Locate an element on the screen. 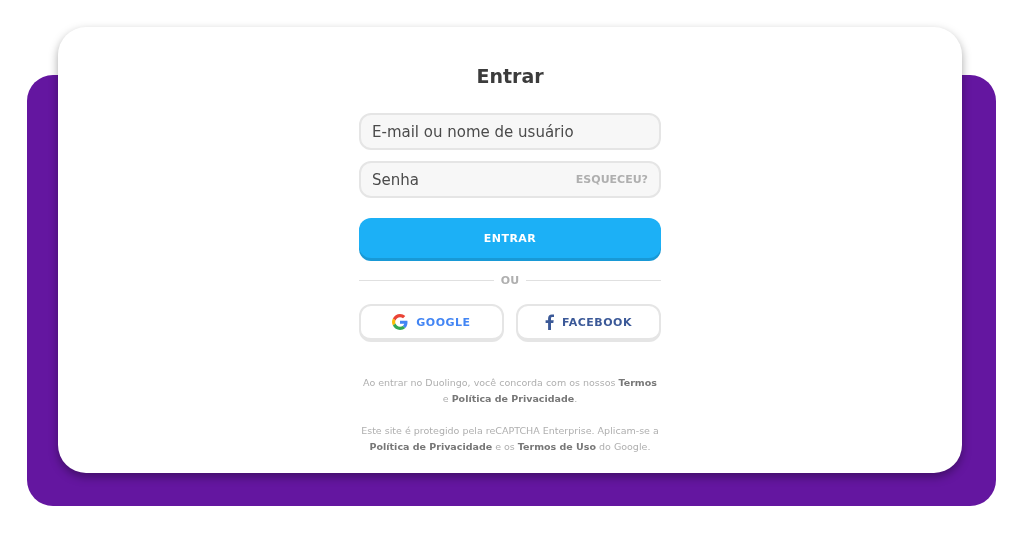 This screenshot has width=1024, height=536. social-login-button: FACEBOOK is located at coordinates (588, 323).